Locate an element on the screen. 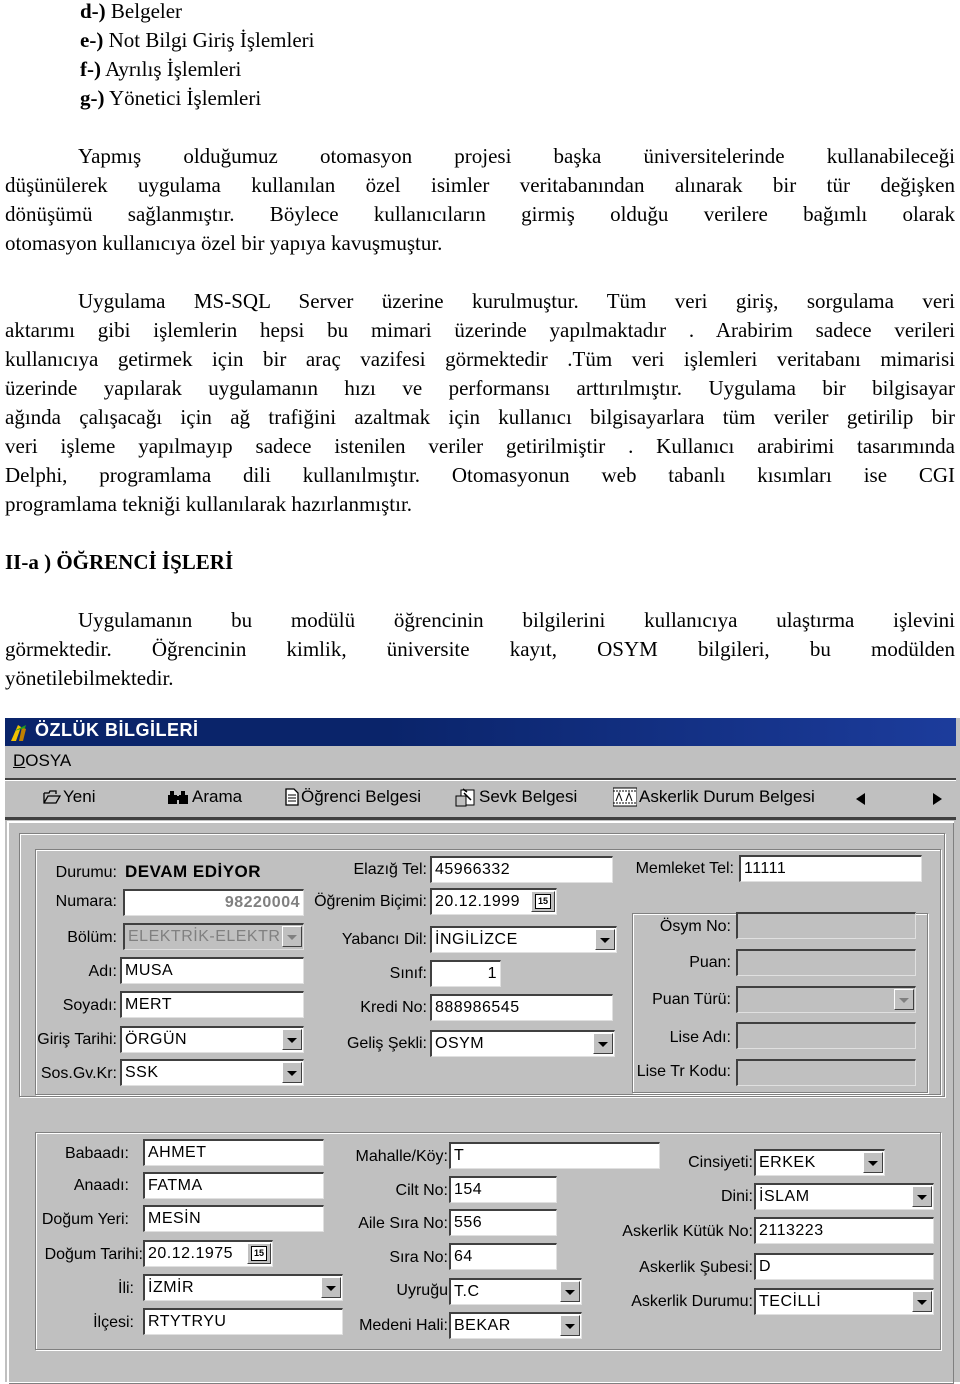  toolbar-button-arama: Arama is located at coordinates (205, 797).